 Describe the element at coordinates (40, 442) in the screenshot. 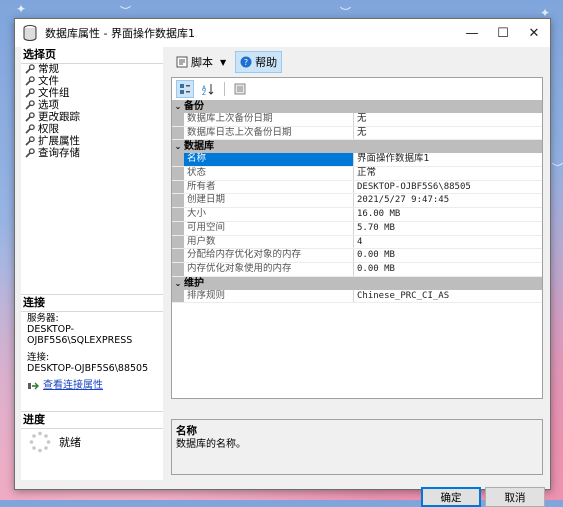

I see `progress-spinner-icon` at that location.